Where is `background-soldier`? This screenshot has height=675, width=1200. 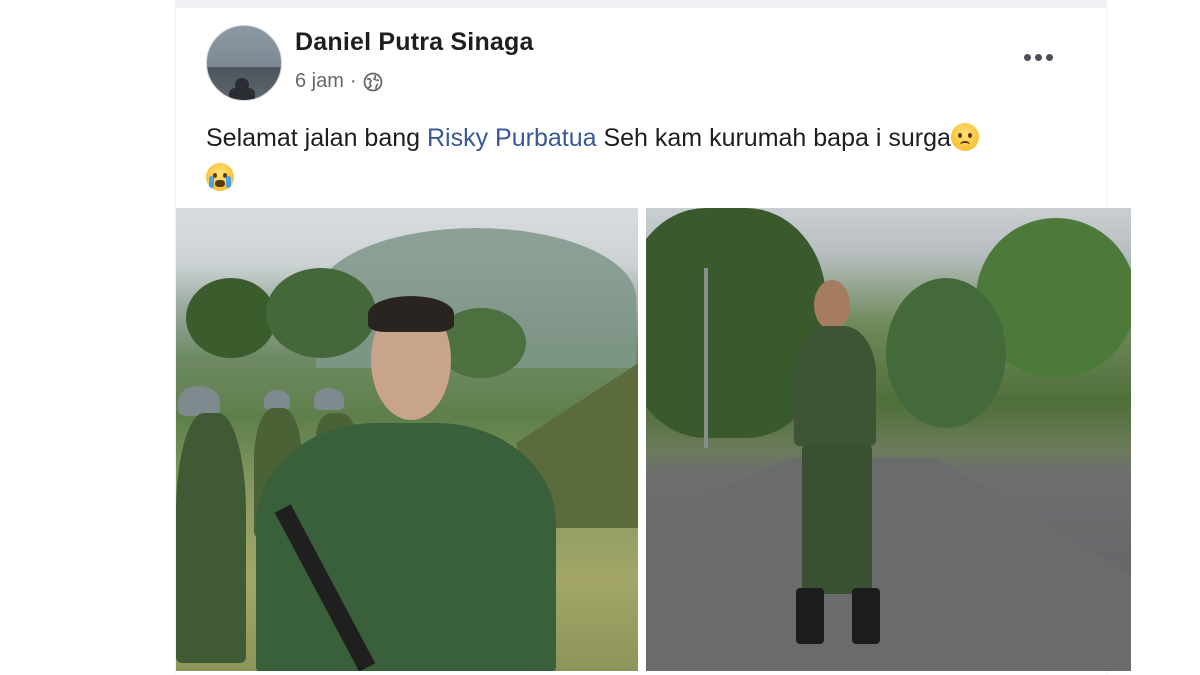
background-soldier is located at coordinates (211, 538).